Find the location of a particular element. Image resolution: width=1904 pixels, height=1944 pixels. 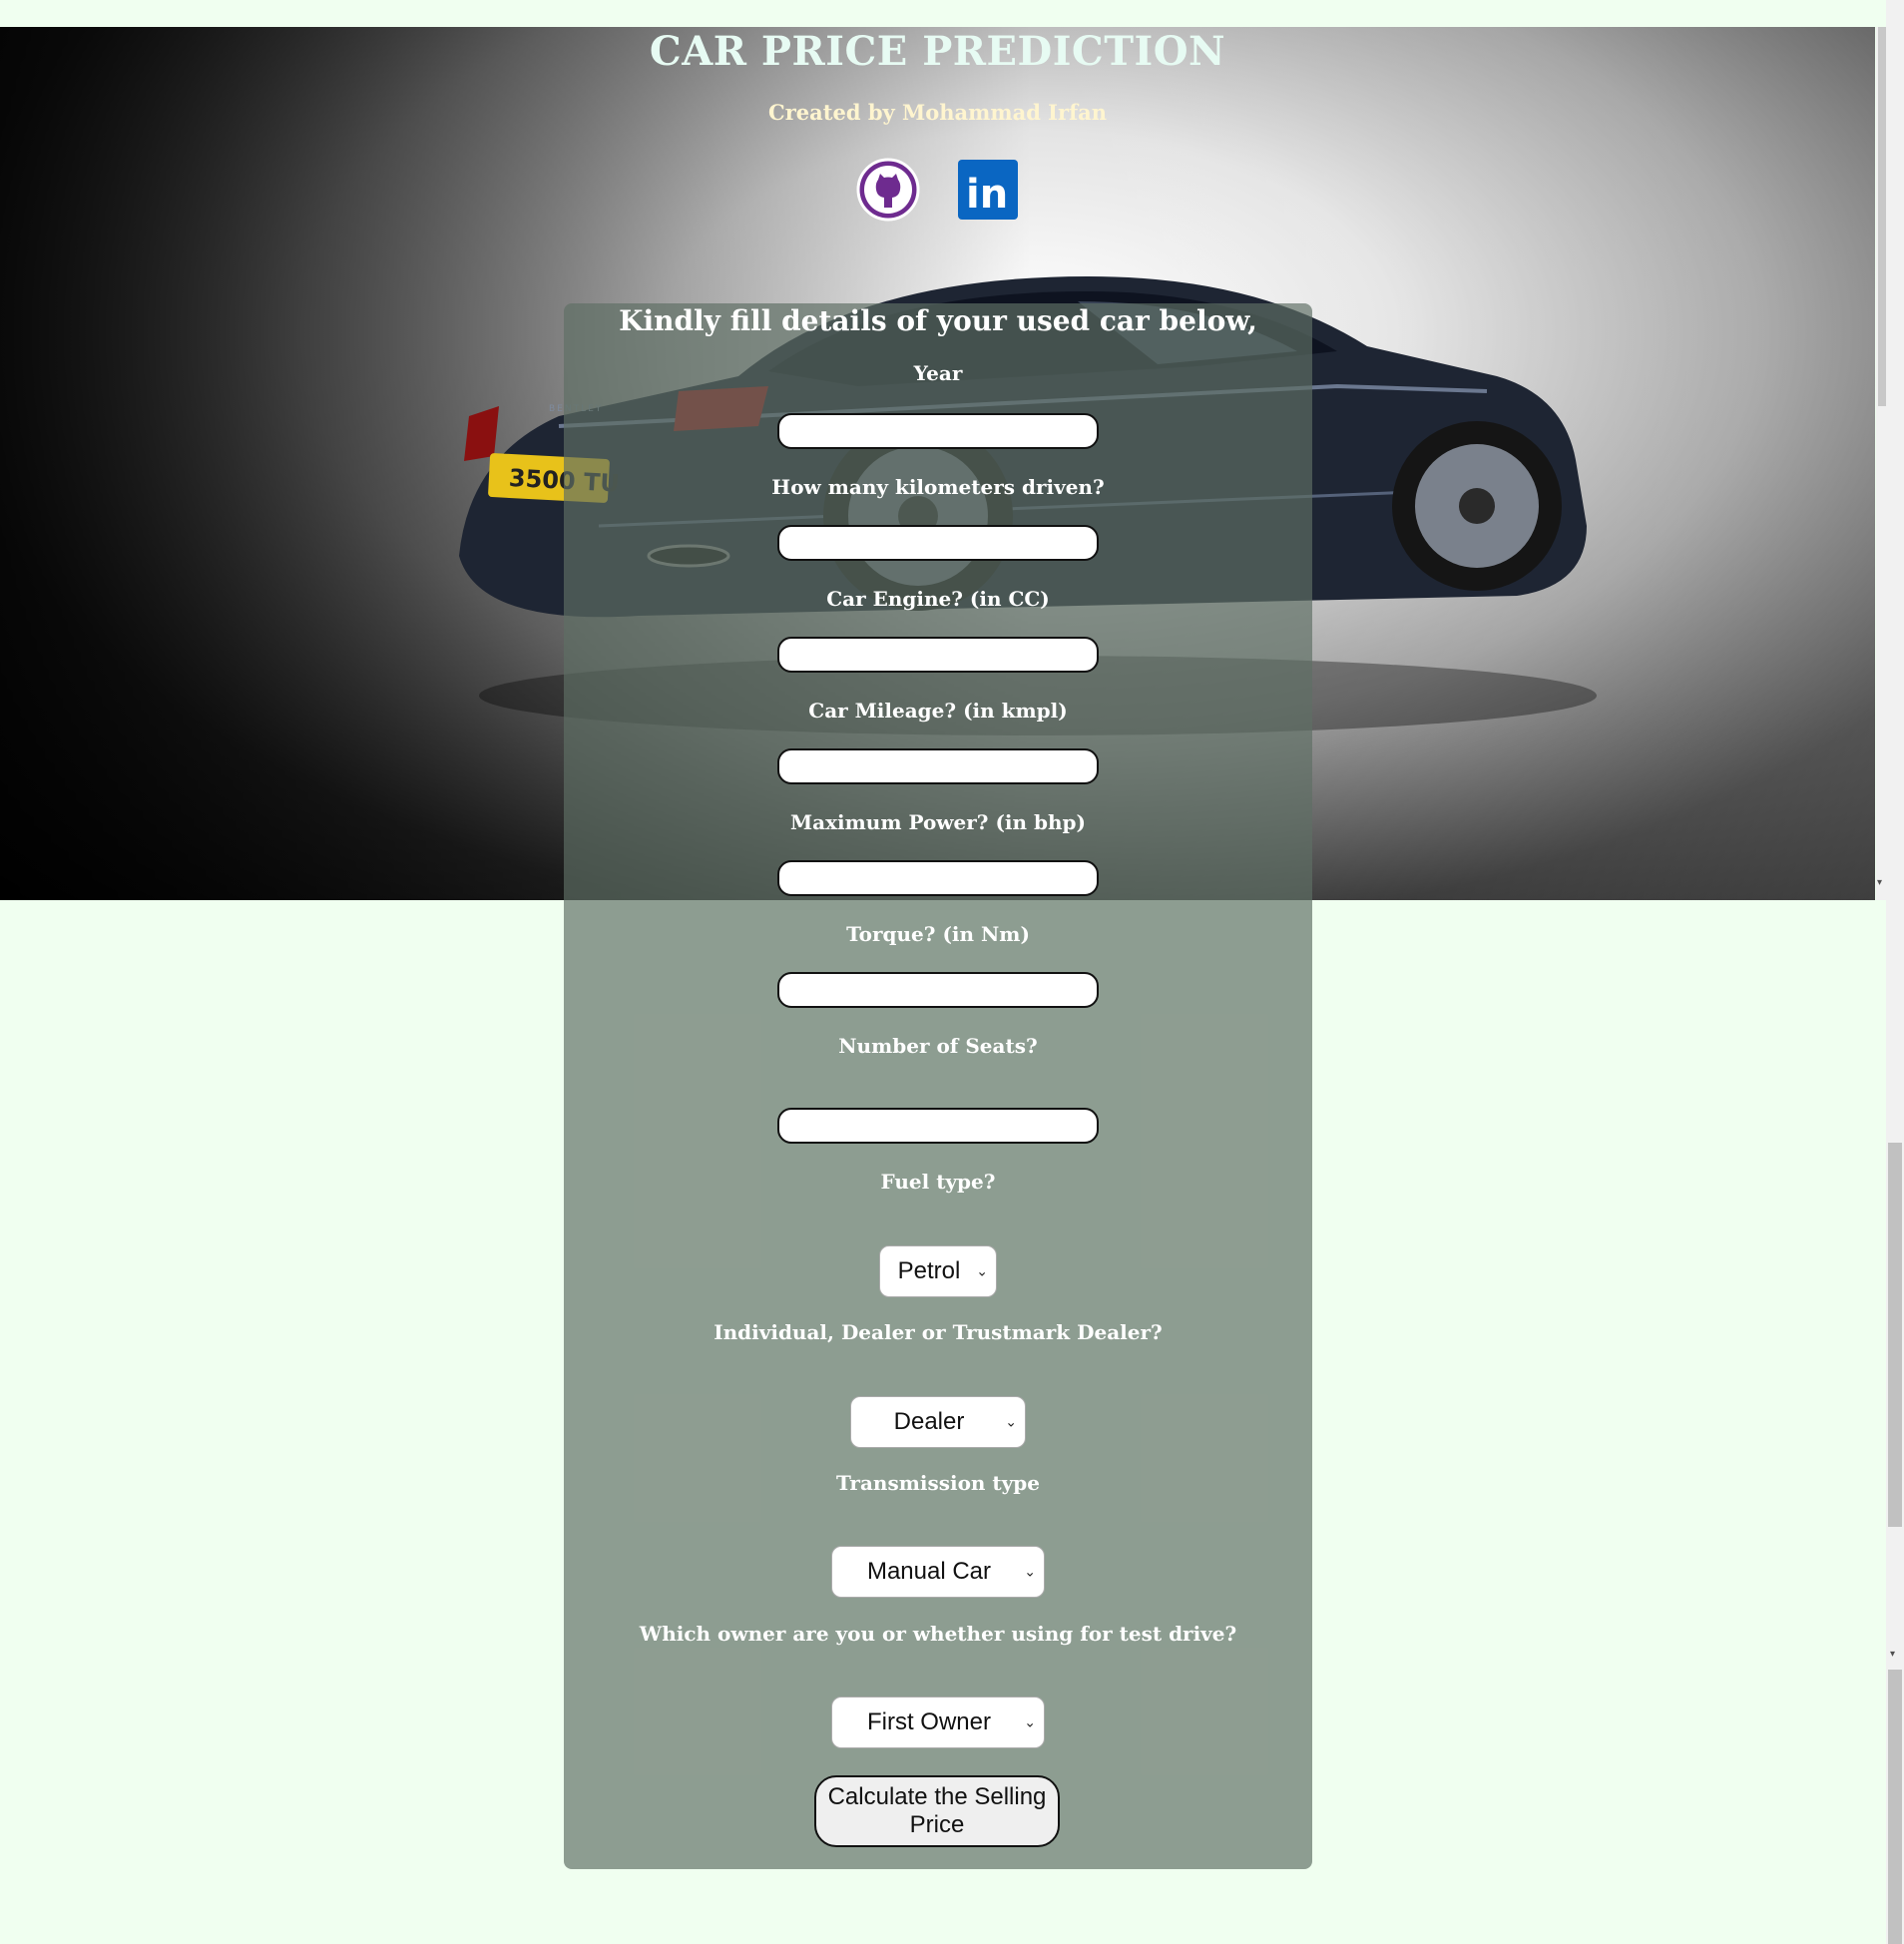

torque-label: Torque? (in Nm) is located at coordinates (938, 934).